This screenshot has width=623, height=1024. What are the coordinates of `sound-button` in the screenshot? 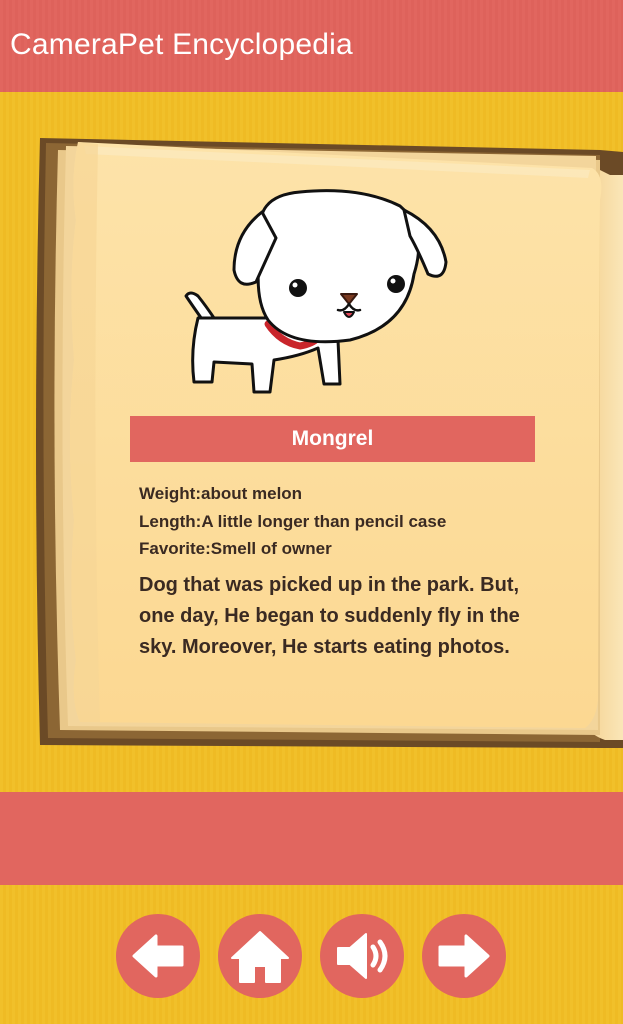 It's located at (362, 956).